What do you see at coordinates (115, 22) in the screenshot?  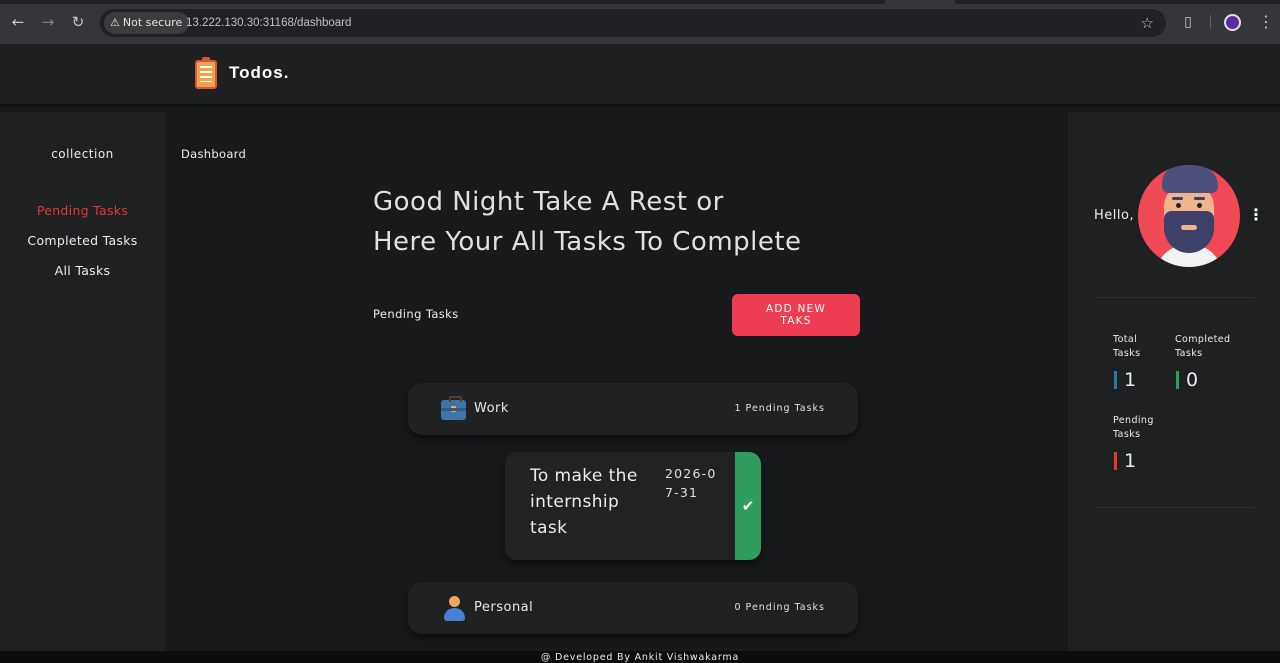 I see `warning-icon: ⚠` at bounding box center [115, 22].